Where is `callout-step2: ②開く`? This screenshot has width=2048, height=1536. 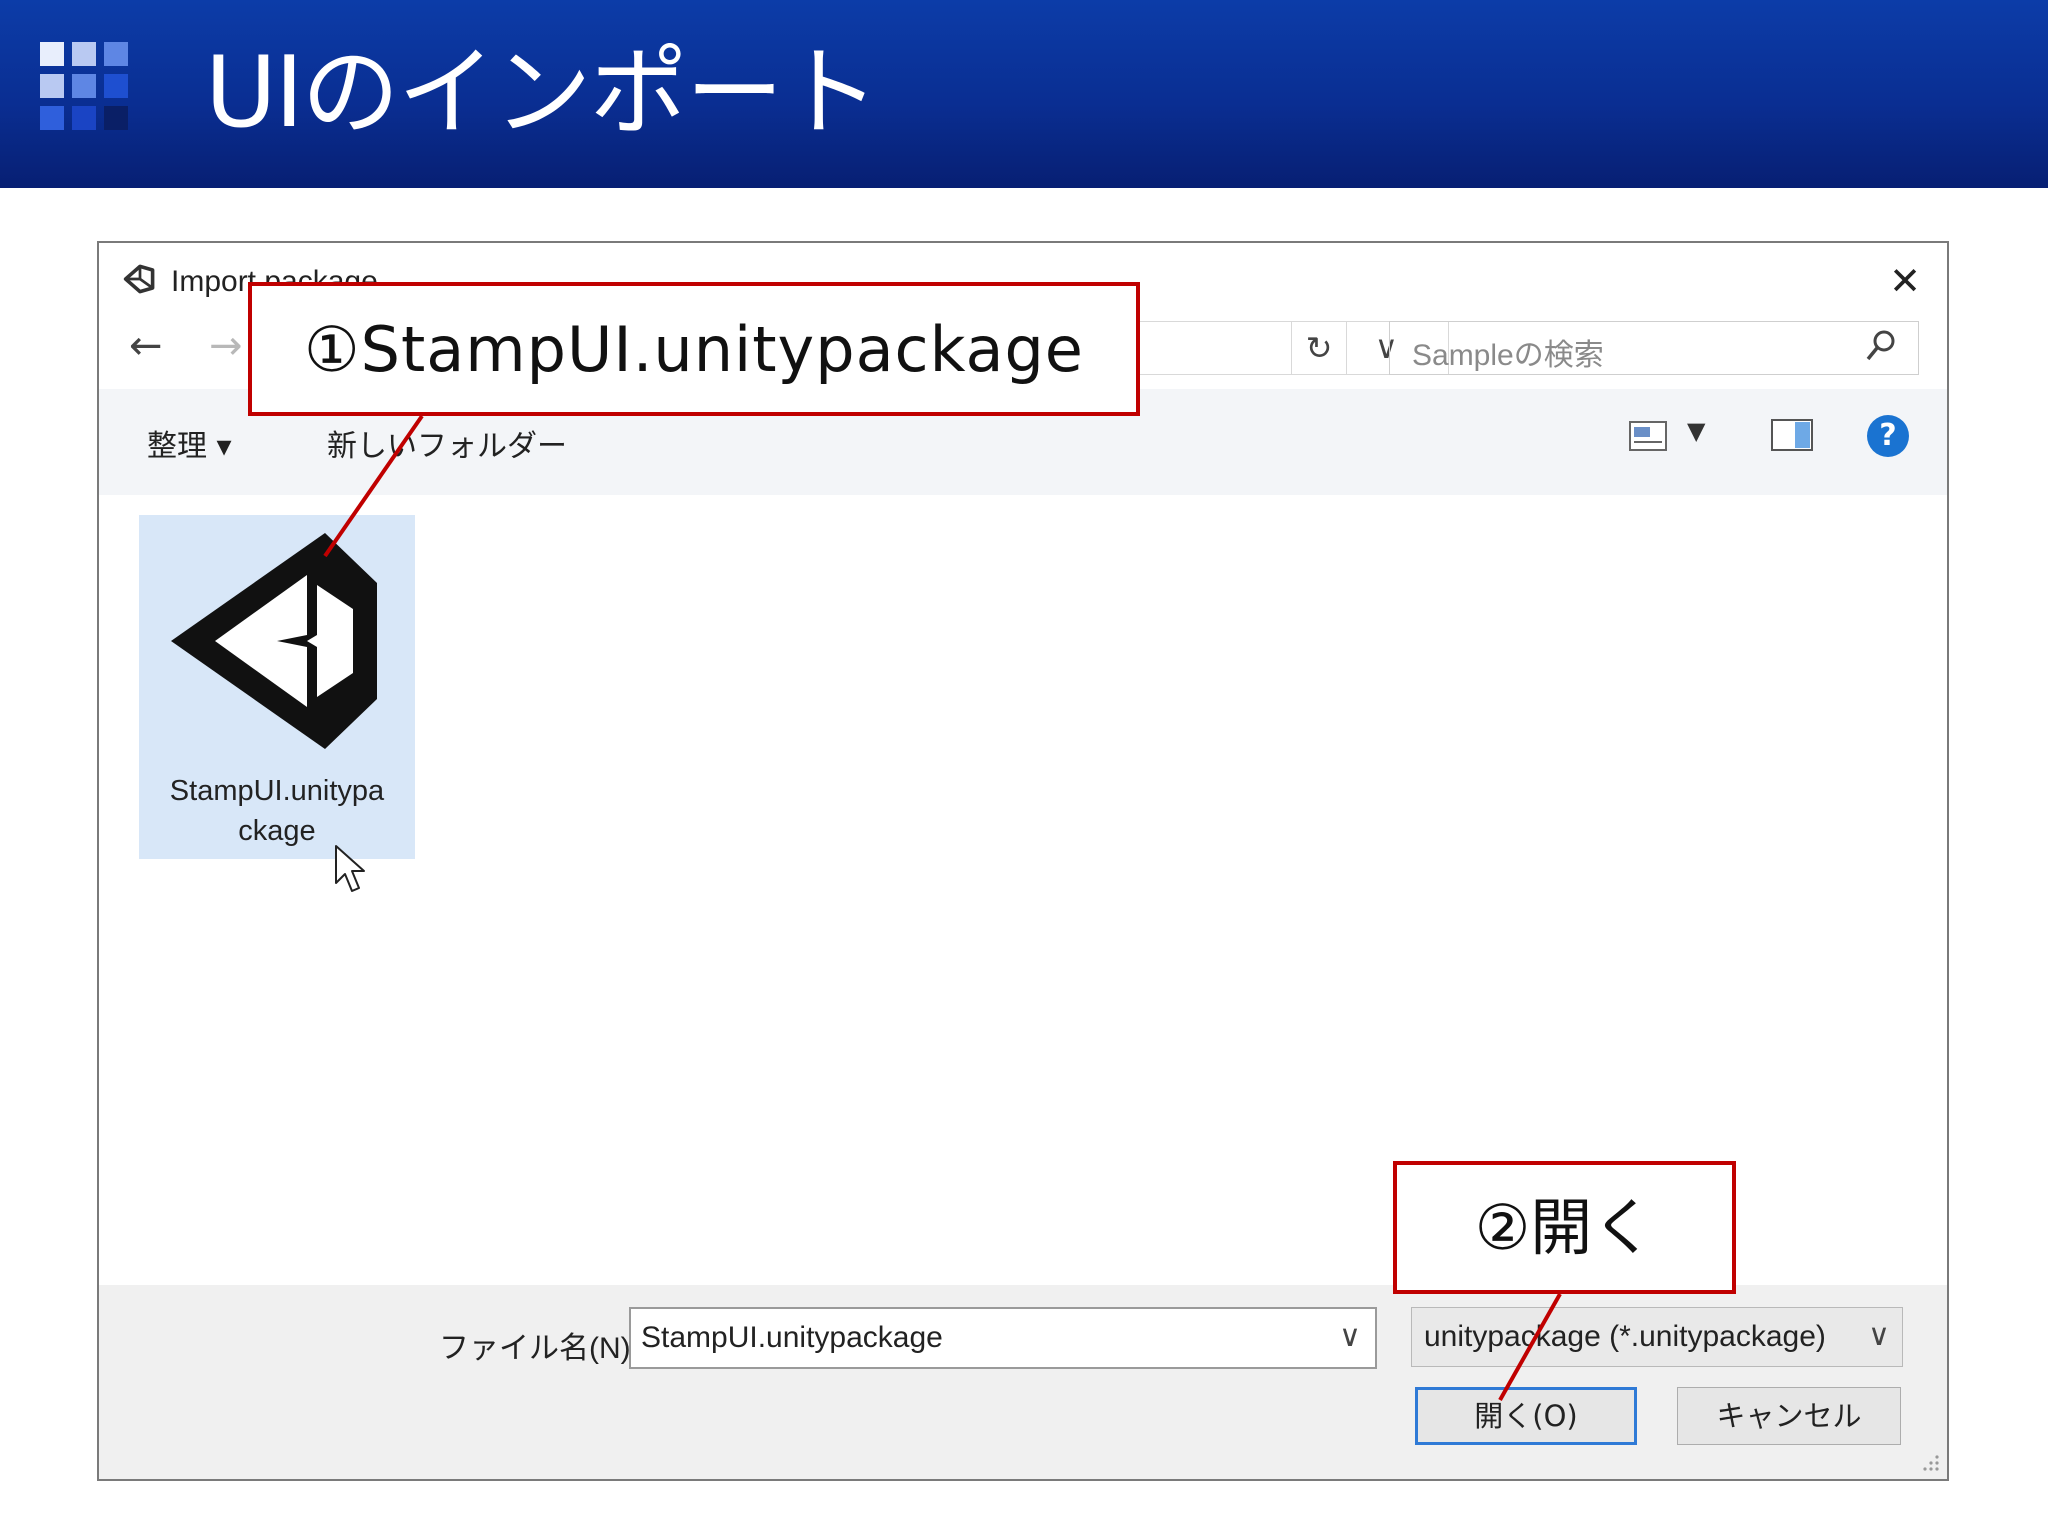
callout-step2: ②開く is located at coordinates (1564, 1227).